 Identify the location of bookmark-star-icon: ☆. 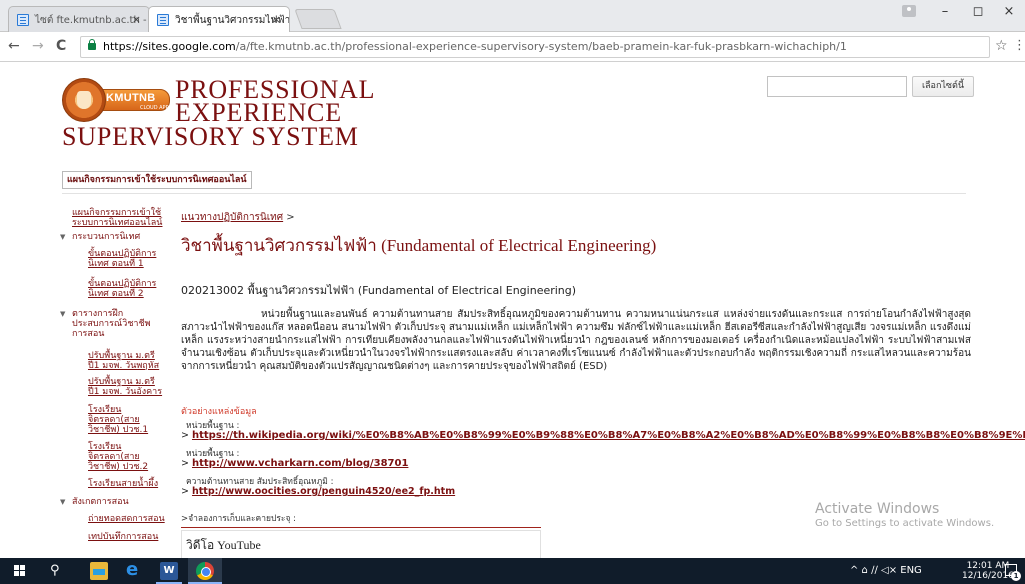
(1001, 46).